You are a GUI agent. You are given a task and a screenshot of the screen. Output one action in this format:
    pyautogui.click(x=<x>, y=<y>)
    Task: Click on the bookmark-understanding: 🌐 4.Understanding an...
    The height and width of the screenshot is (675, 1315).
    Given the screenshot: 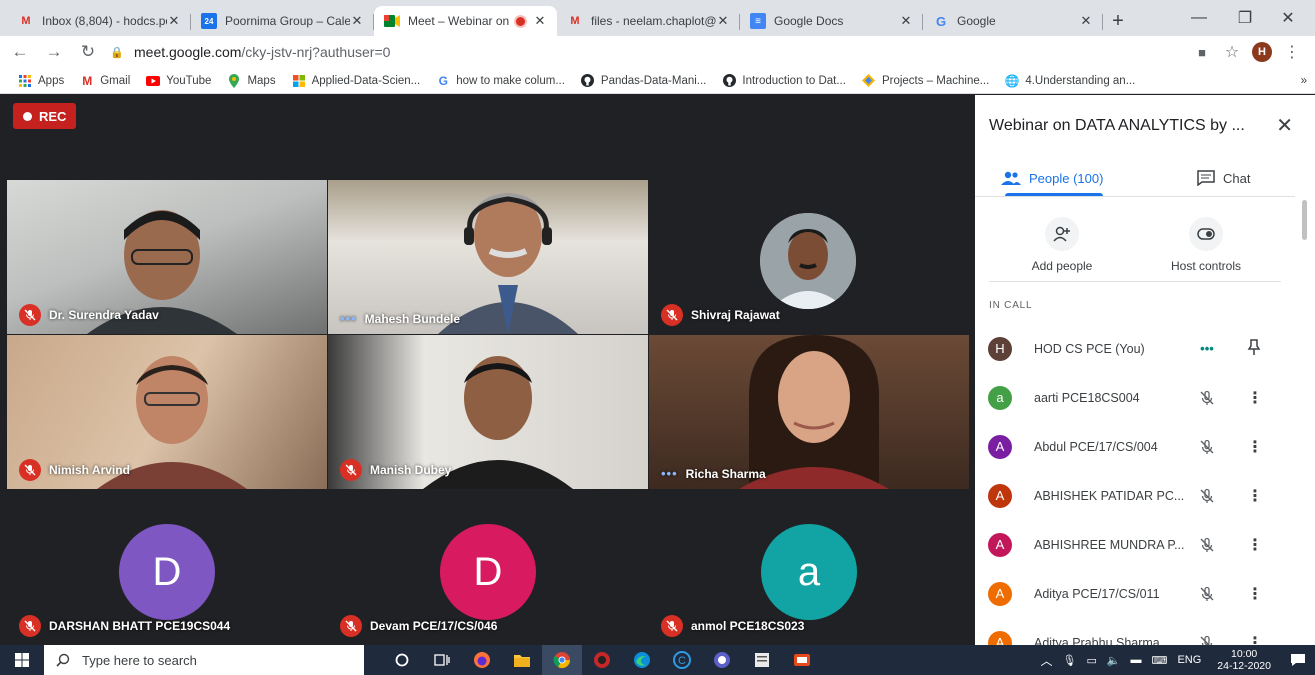 What is the action you would take?
    pyautogui.click(x=1070, y=81)
    